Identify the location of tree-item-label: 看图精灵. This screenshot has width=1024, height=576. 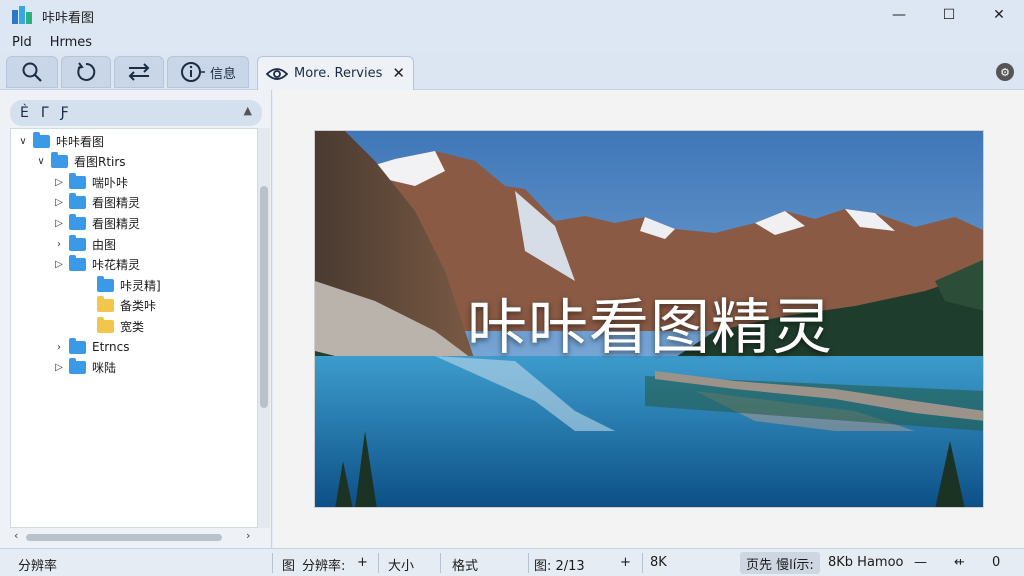
(116, 203).